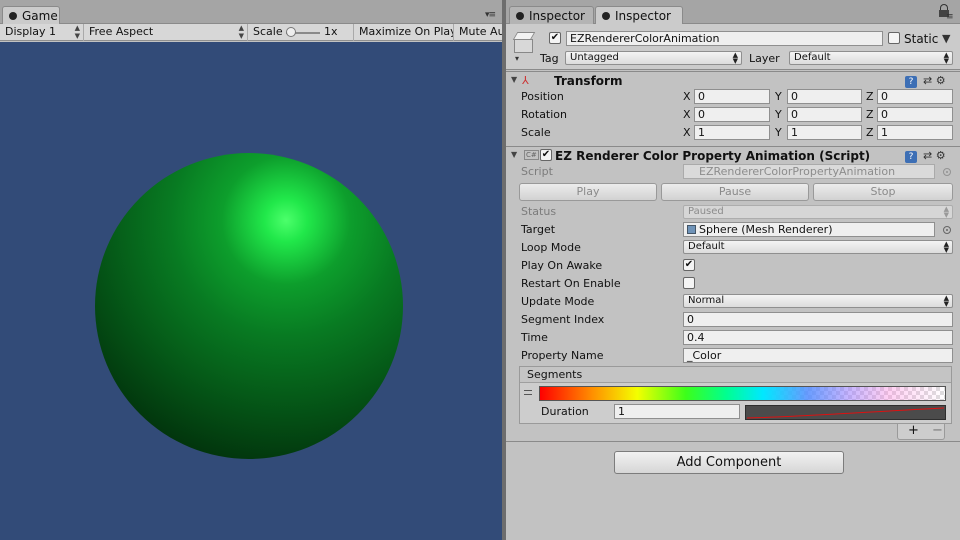  What do you see at coordinates (551, 247) in the screenshot?
I see `loop-mode-label: Loop Mode` at bounding box center [551, 247].